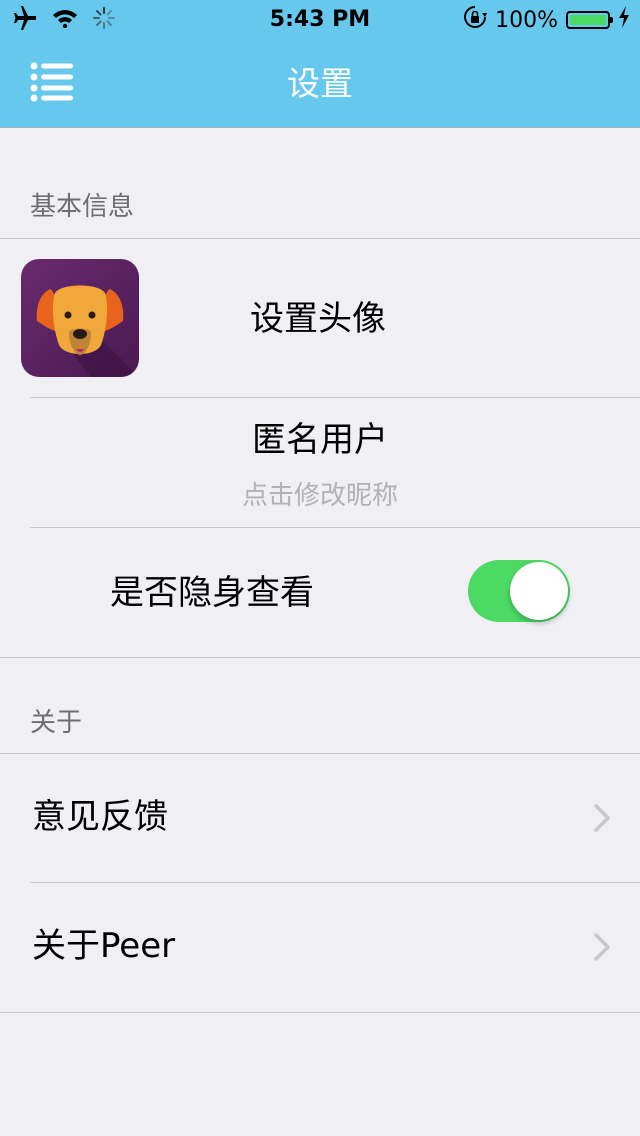 Image resolution: width=640 pixels, height=1136 pixels. Describe the element at coordinates (82, 207) in the screenshot. I see `section-header-basic-info: 基本信息` at that location.